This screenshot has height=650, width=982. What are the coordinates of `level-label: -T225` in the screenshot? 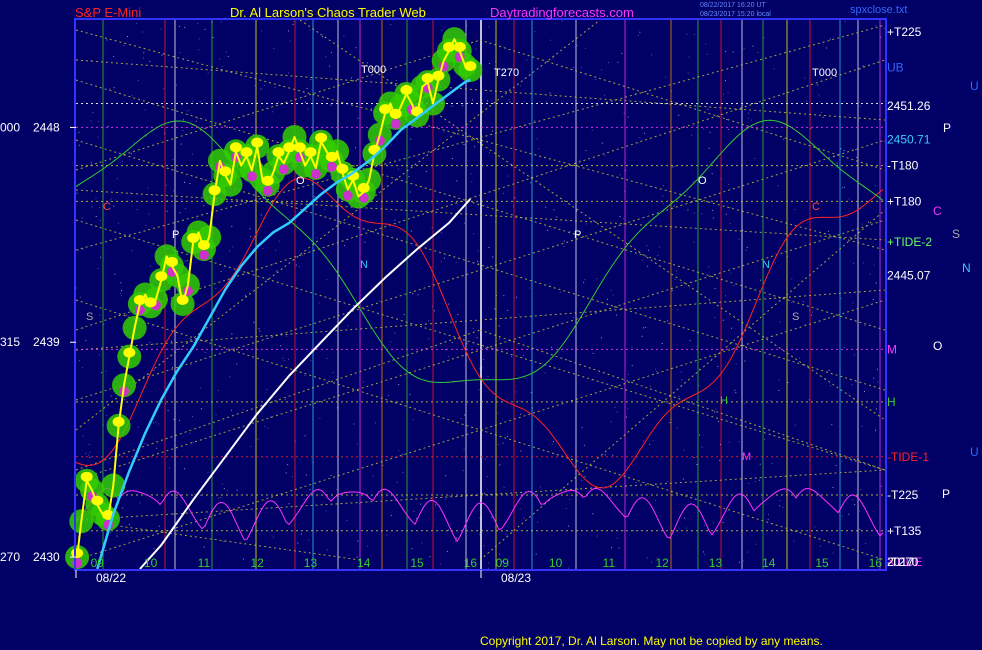 It's located at (903, 495).